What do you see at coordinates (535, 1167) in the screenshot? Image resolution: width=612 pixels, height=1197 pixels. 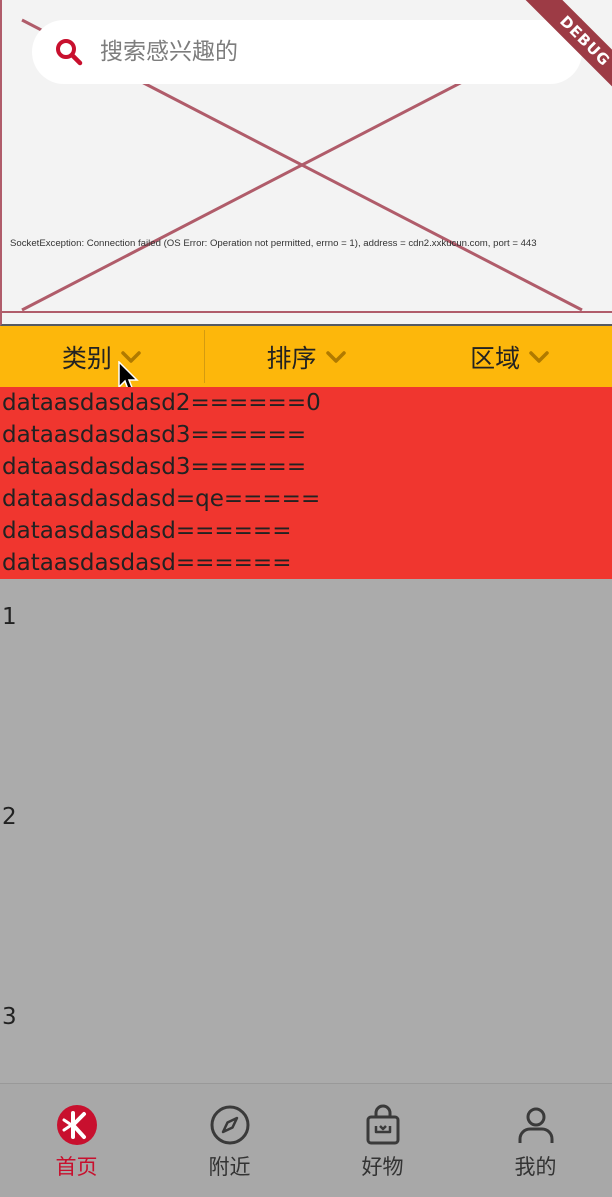 I see `nav-label-profile: 我的` at bounding box center [535, 1167].